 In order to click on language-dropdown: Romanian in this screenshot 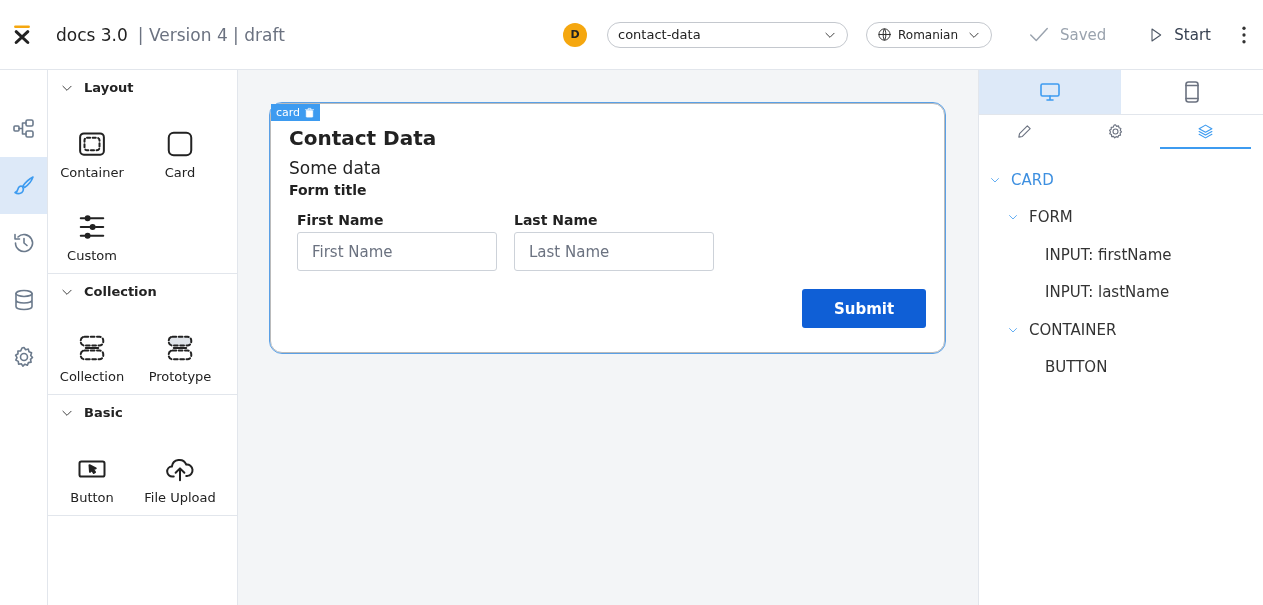, I will do `click(929, 34)`.